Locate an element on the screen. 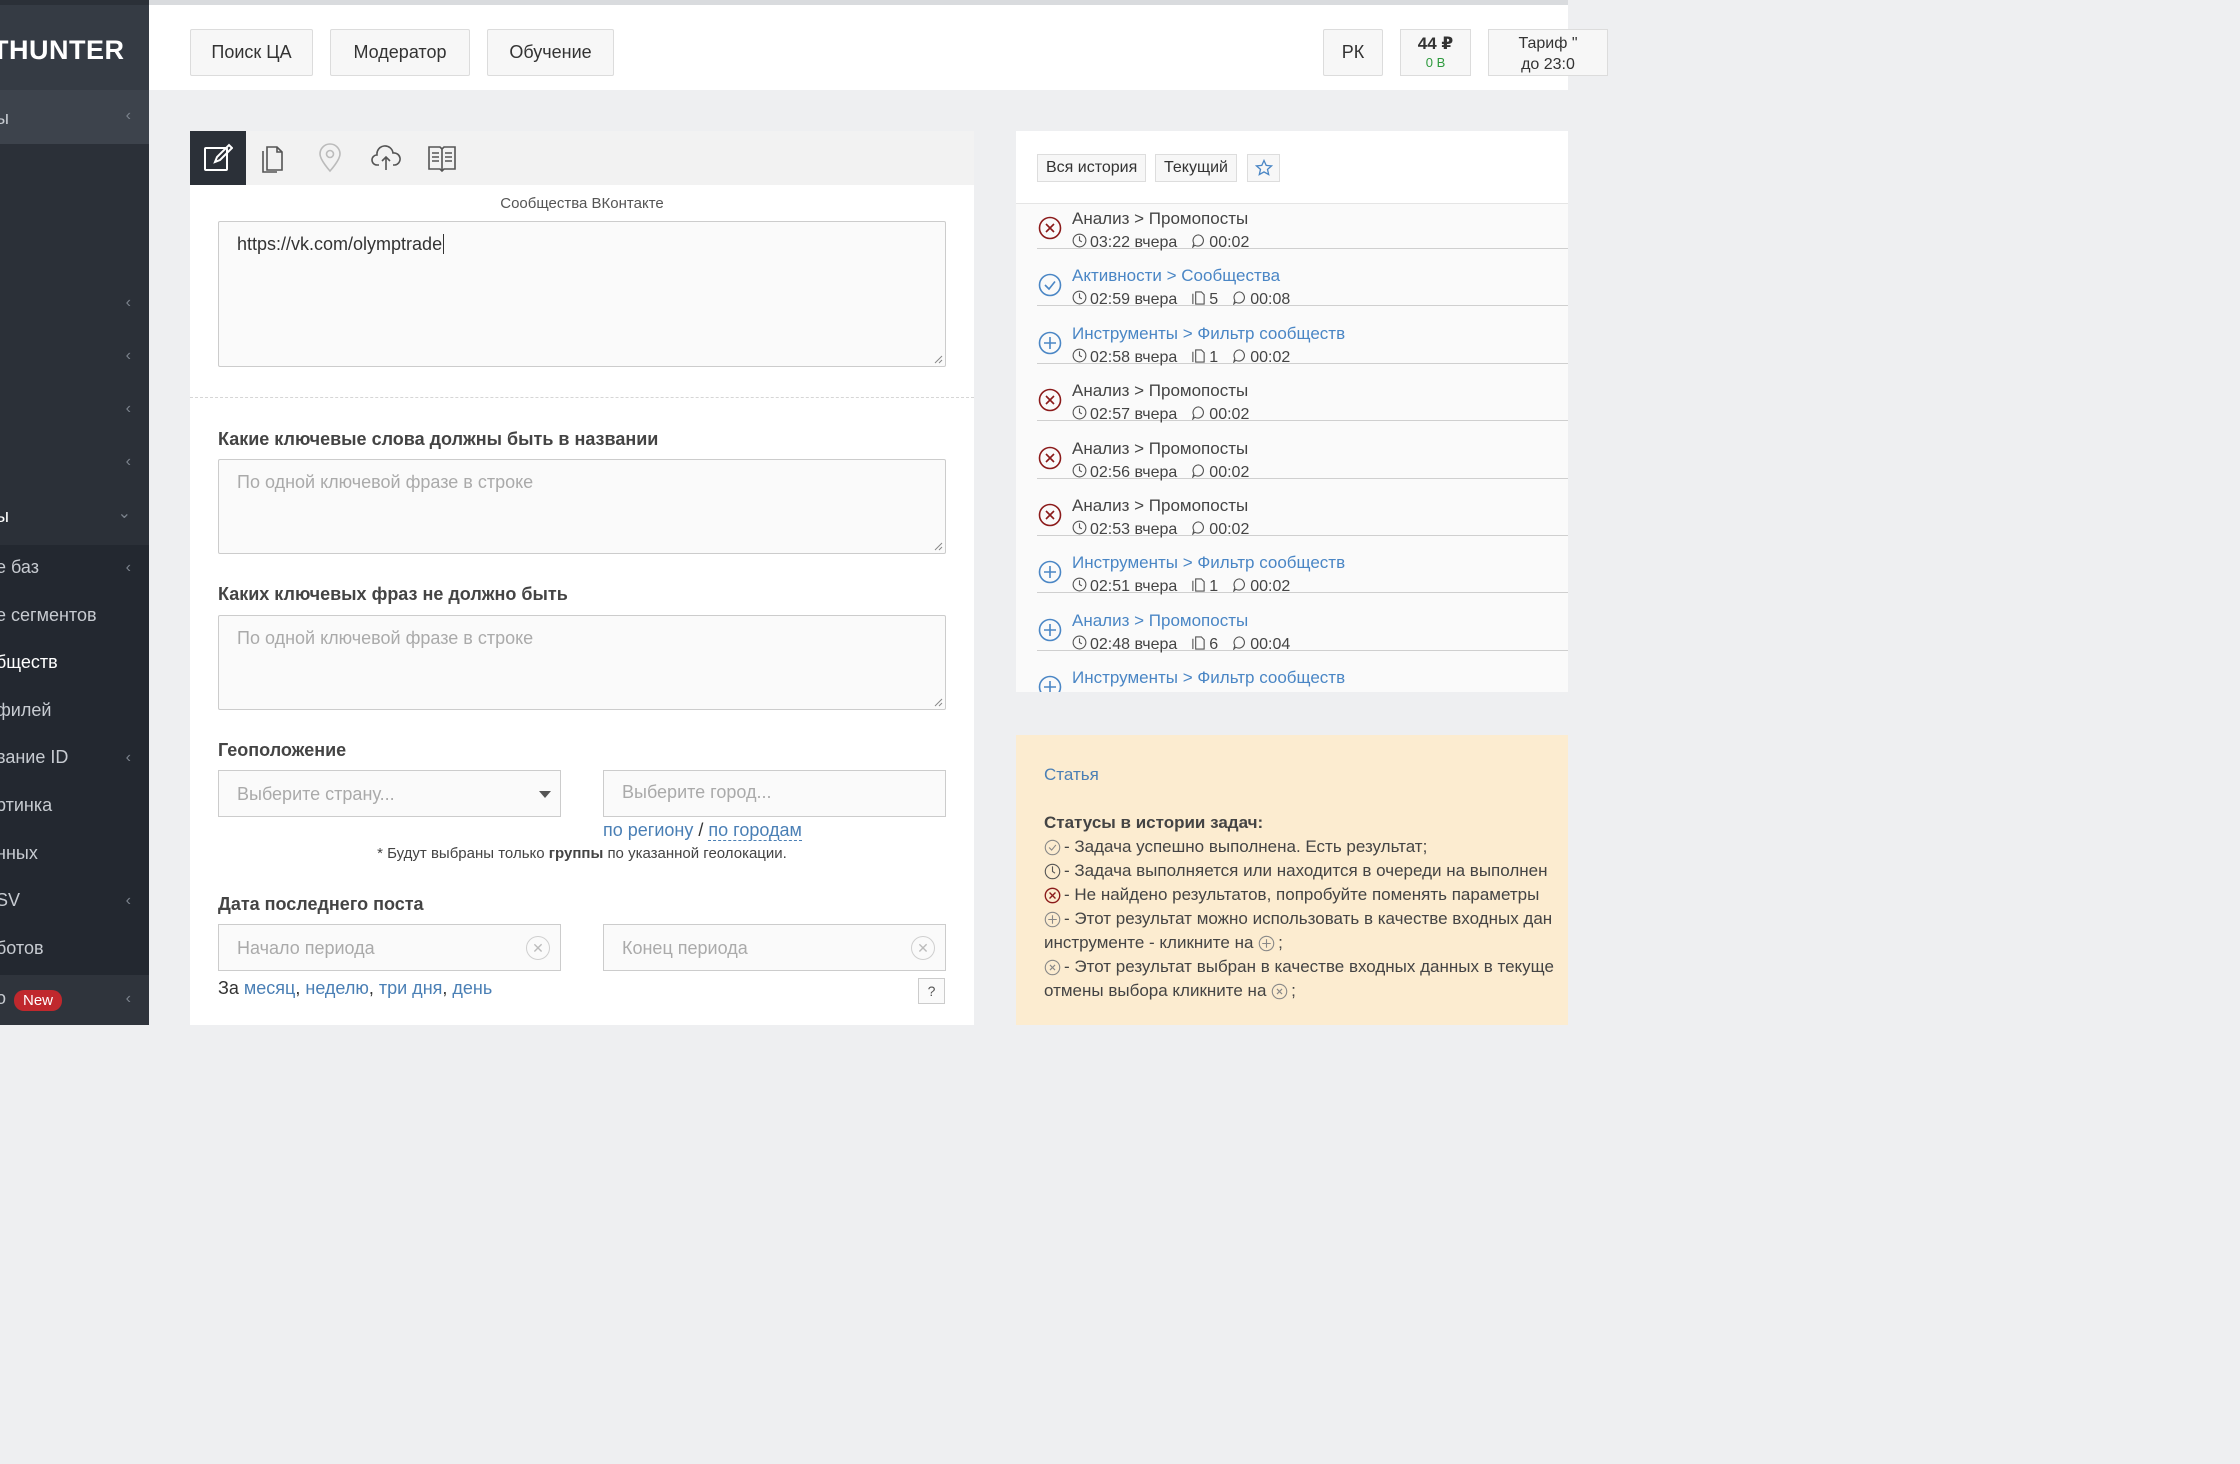 This screenshot has height=1464, width=2240. balance-button: 44 ₽ 0 В is located at coordinates (1435, 52).